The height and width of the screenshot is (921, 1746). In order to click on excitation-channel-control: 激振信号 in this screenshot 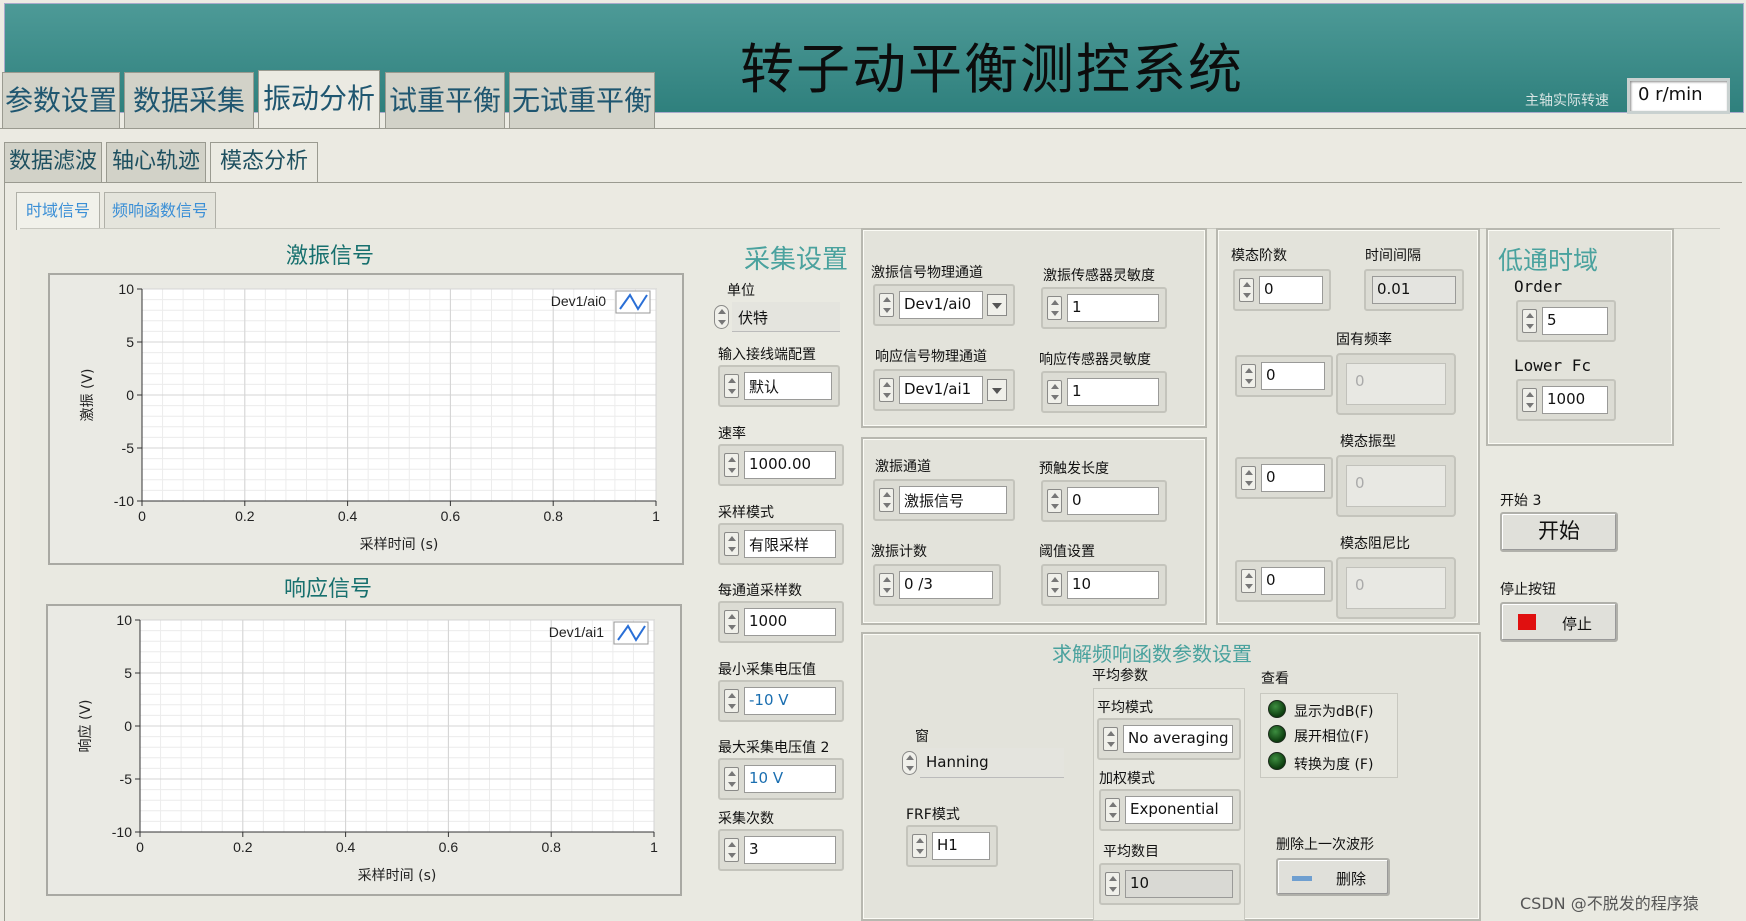, I will do `click(944, 500)`.